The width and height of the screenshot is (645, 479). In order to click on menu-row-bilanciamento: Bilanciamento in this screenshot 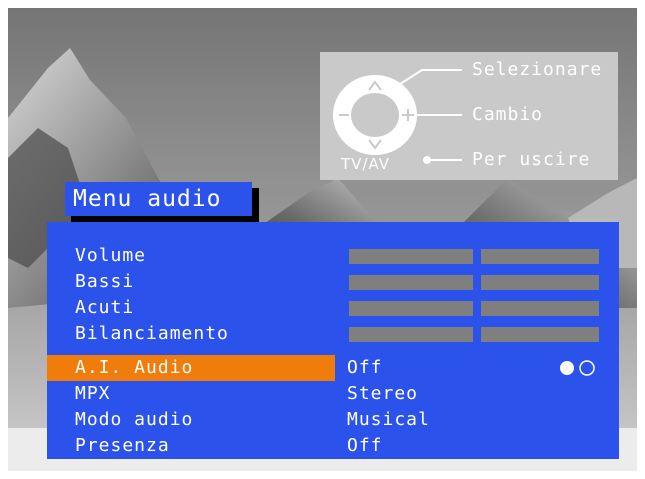, I will do `click(333, 334)`.